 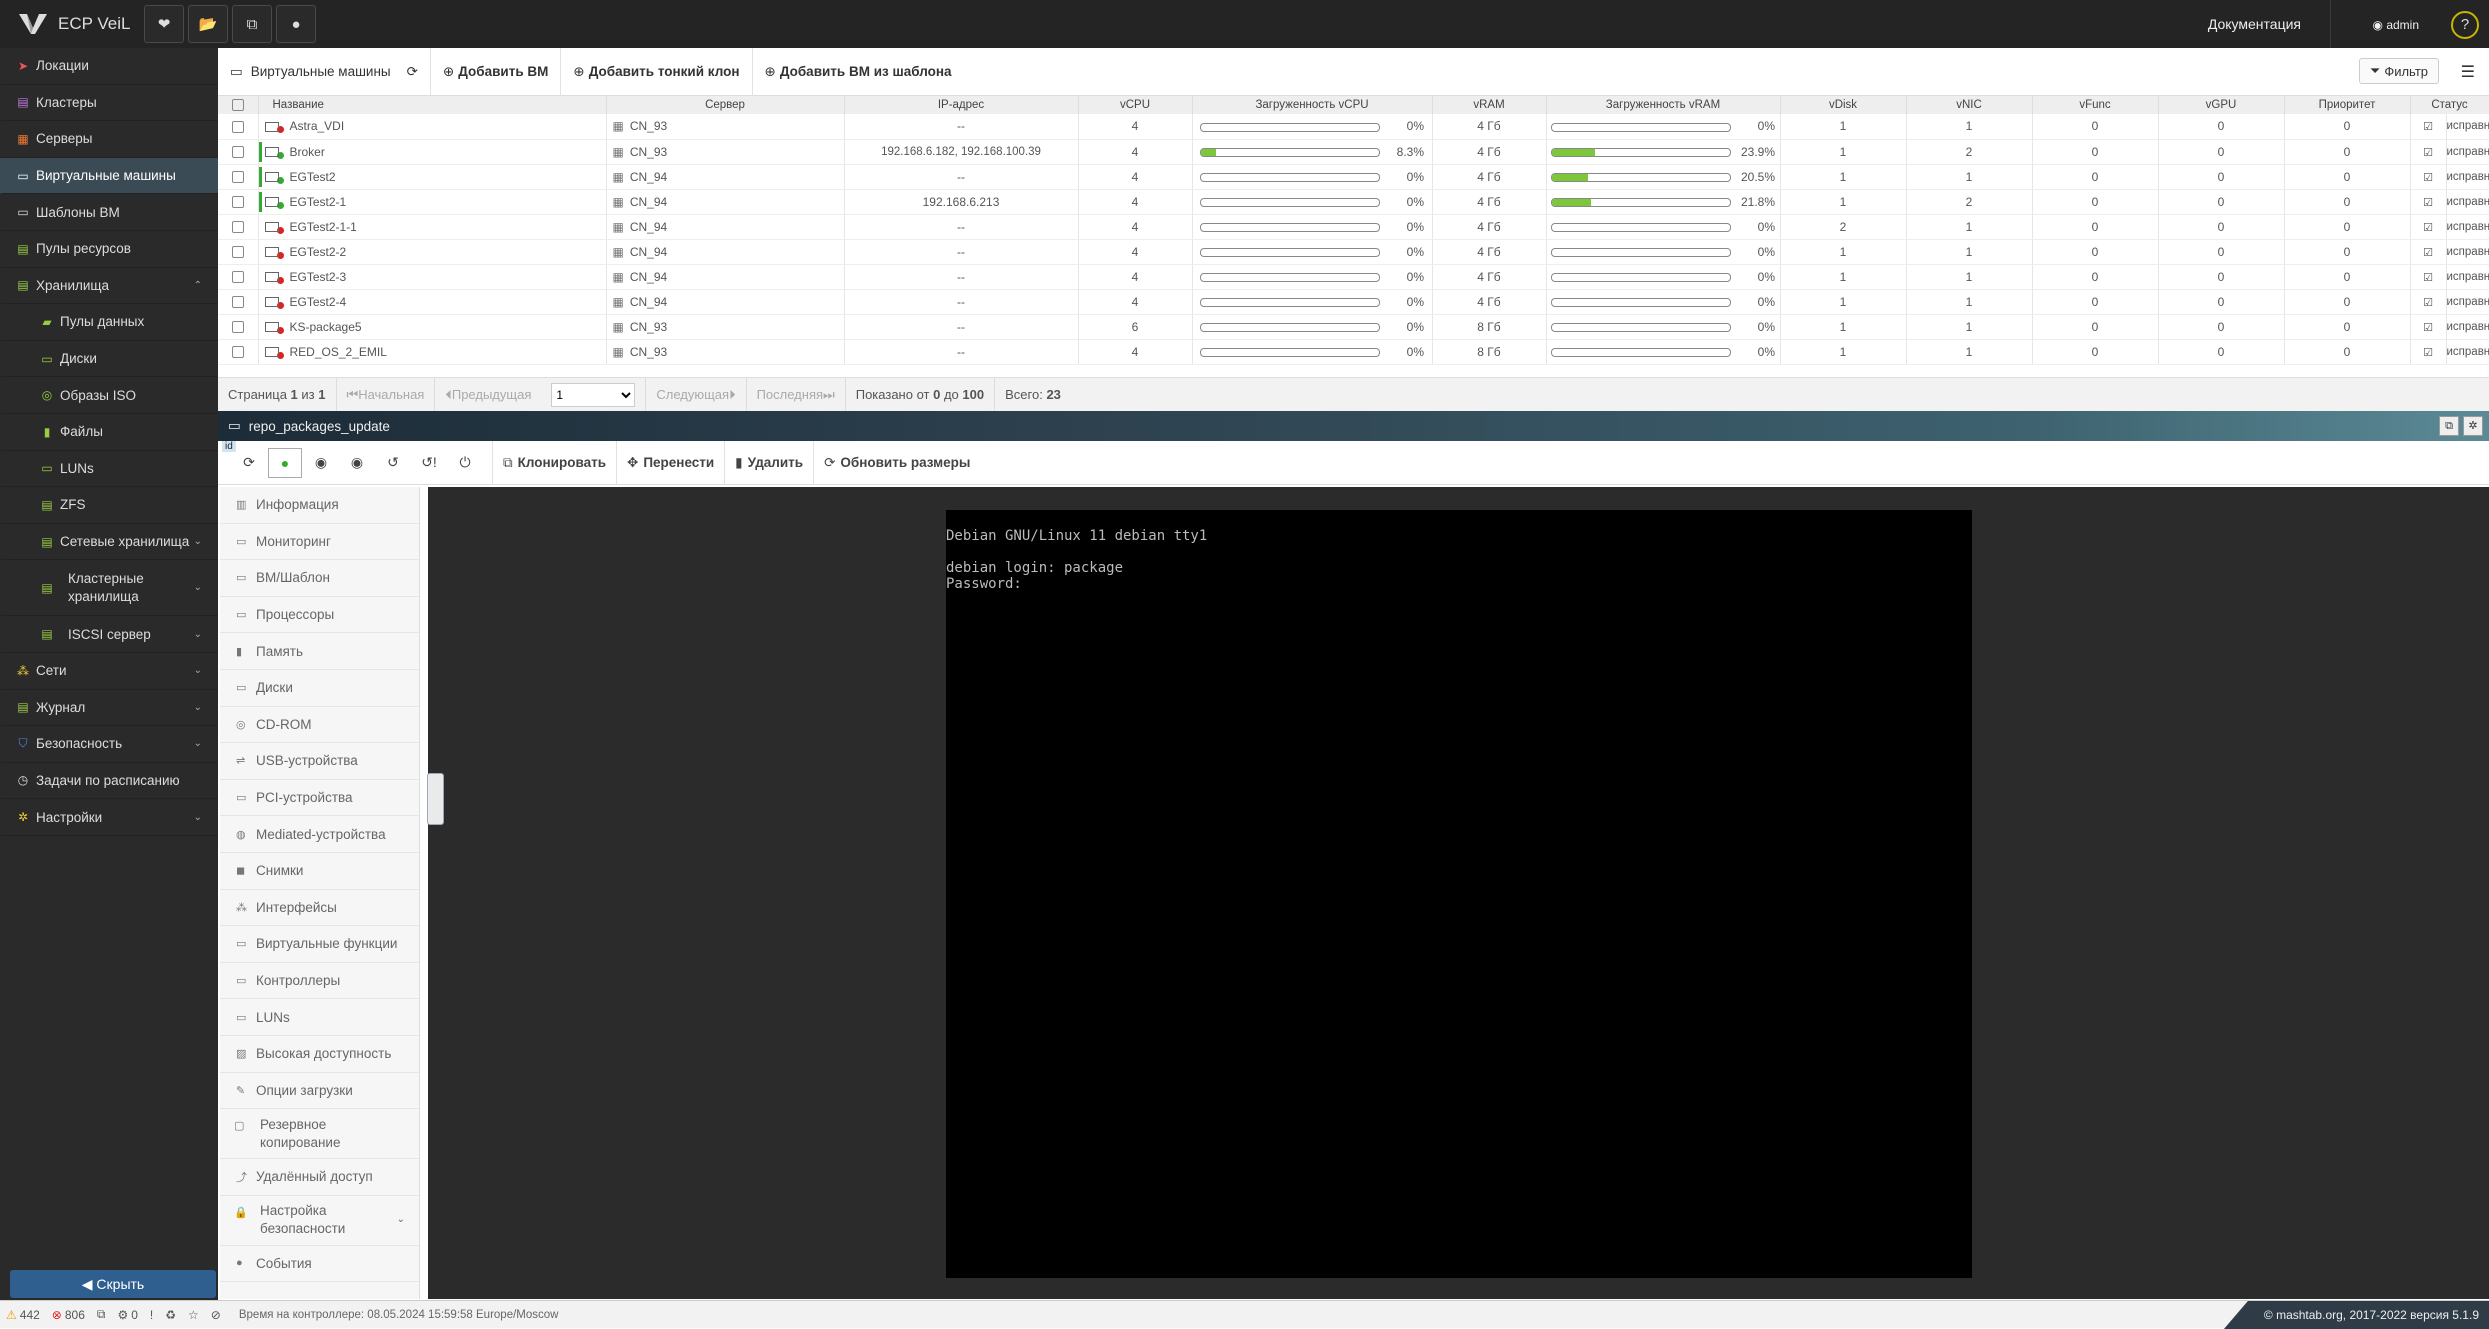 I want to click on vm-menu-item: ▥ Информация, so click(x=319, y=505).